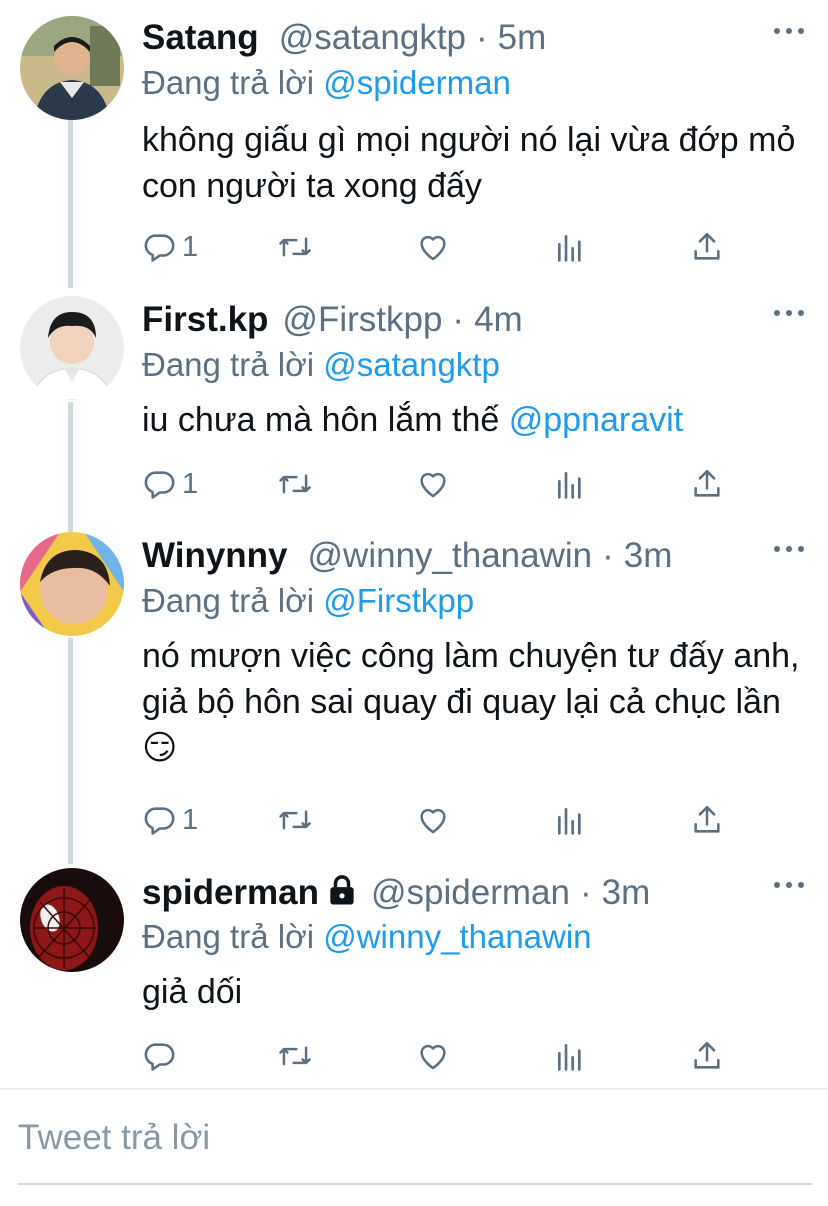 The width and height of the screenshot is (828, 1206). Describe the element at coordinates (457, 936) in the screenshot. I see `replying-to-mention: @winny_thanawin` at that location.